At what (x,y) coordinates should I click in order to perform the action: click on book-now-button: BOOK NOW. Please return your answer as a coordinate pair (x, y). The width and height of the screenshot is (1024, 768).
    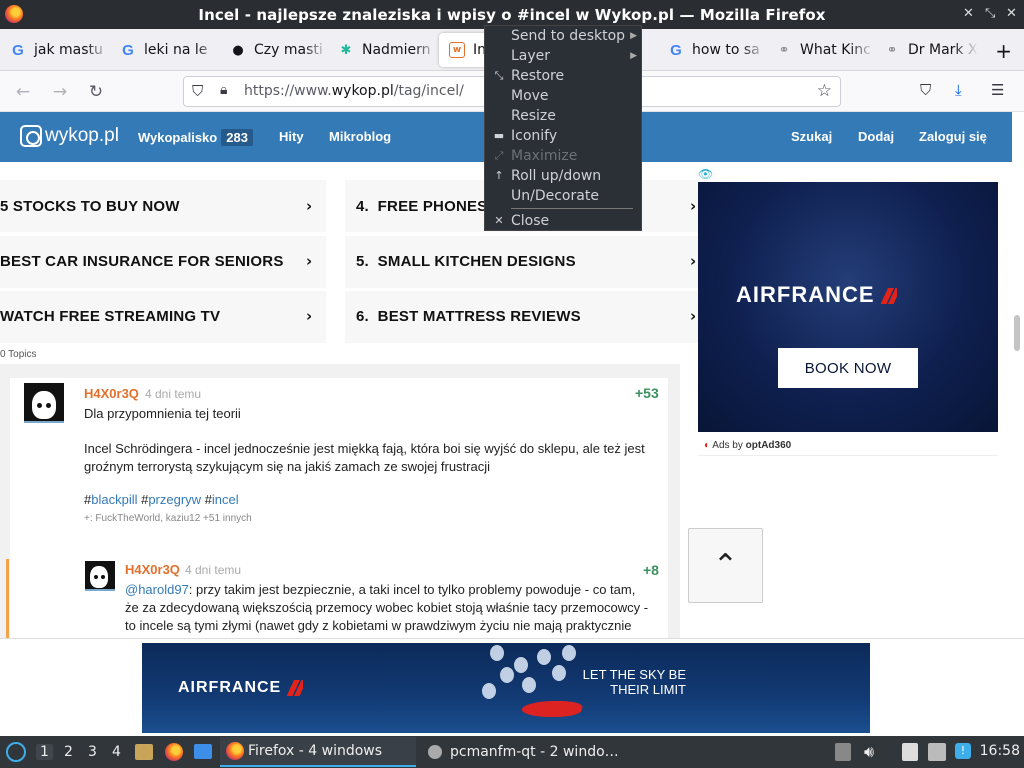
    Looking at the image, I should click on (848, 368).